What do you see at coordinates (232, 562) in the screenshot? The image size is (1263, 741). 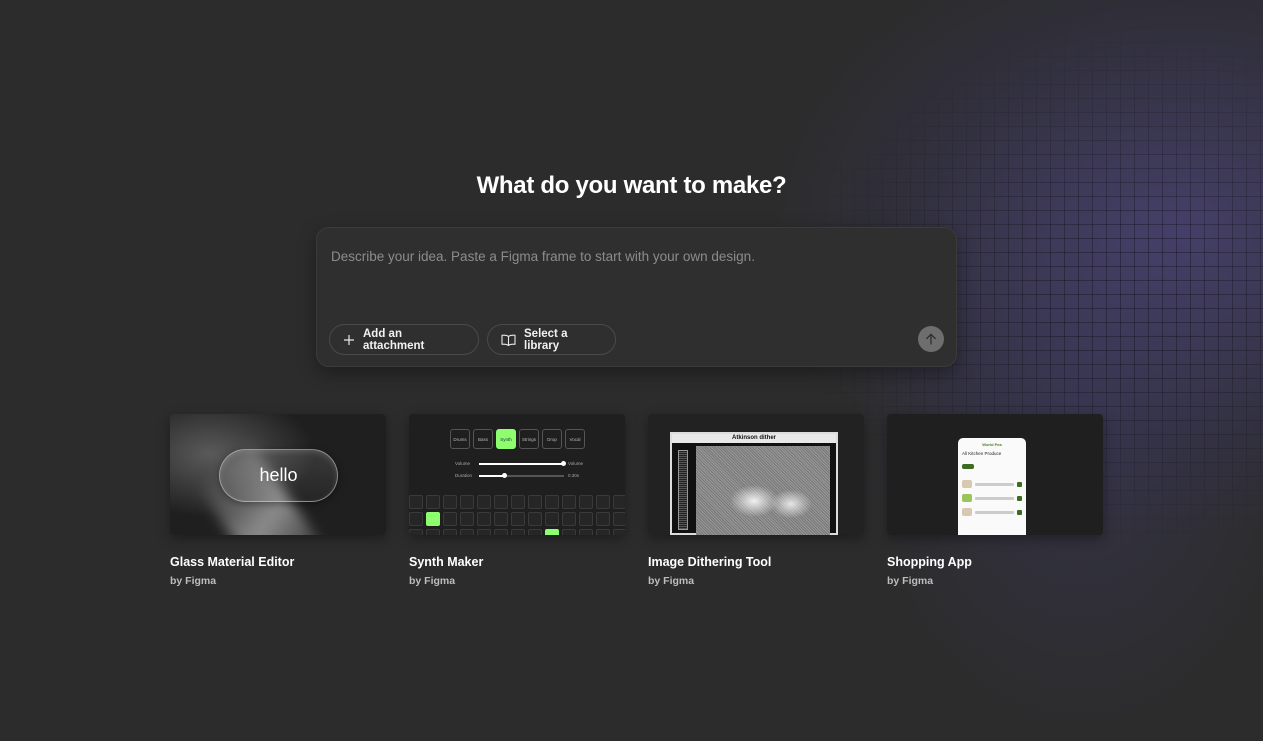 I see `template-title: Glass Material Editor` at bounding box center [232, 562].